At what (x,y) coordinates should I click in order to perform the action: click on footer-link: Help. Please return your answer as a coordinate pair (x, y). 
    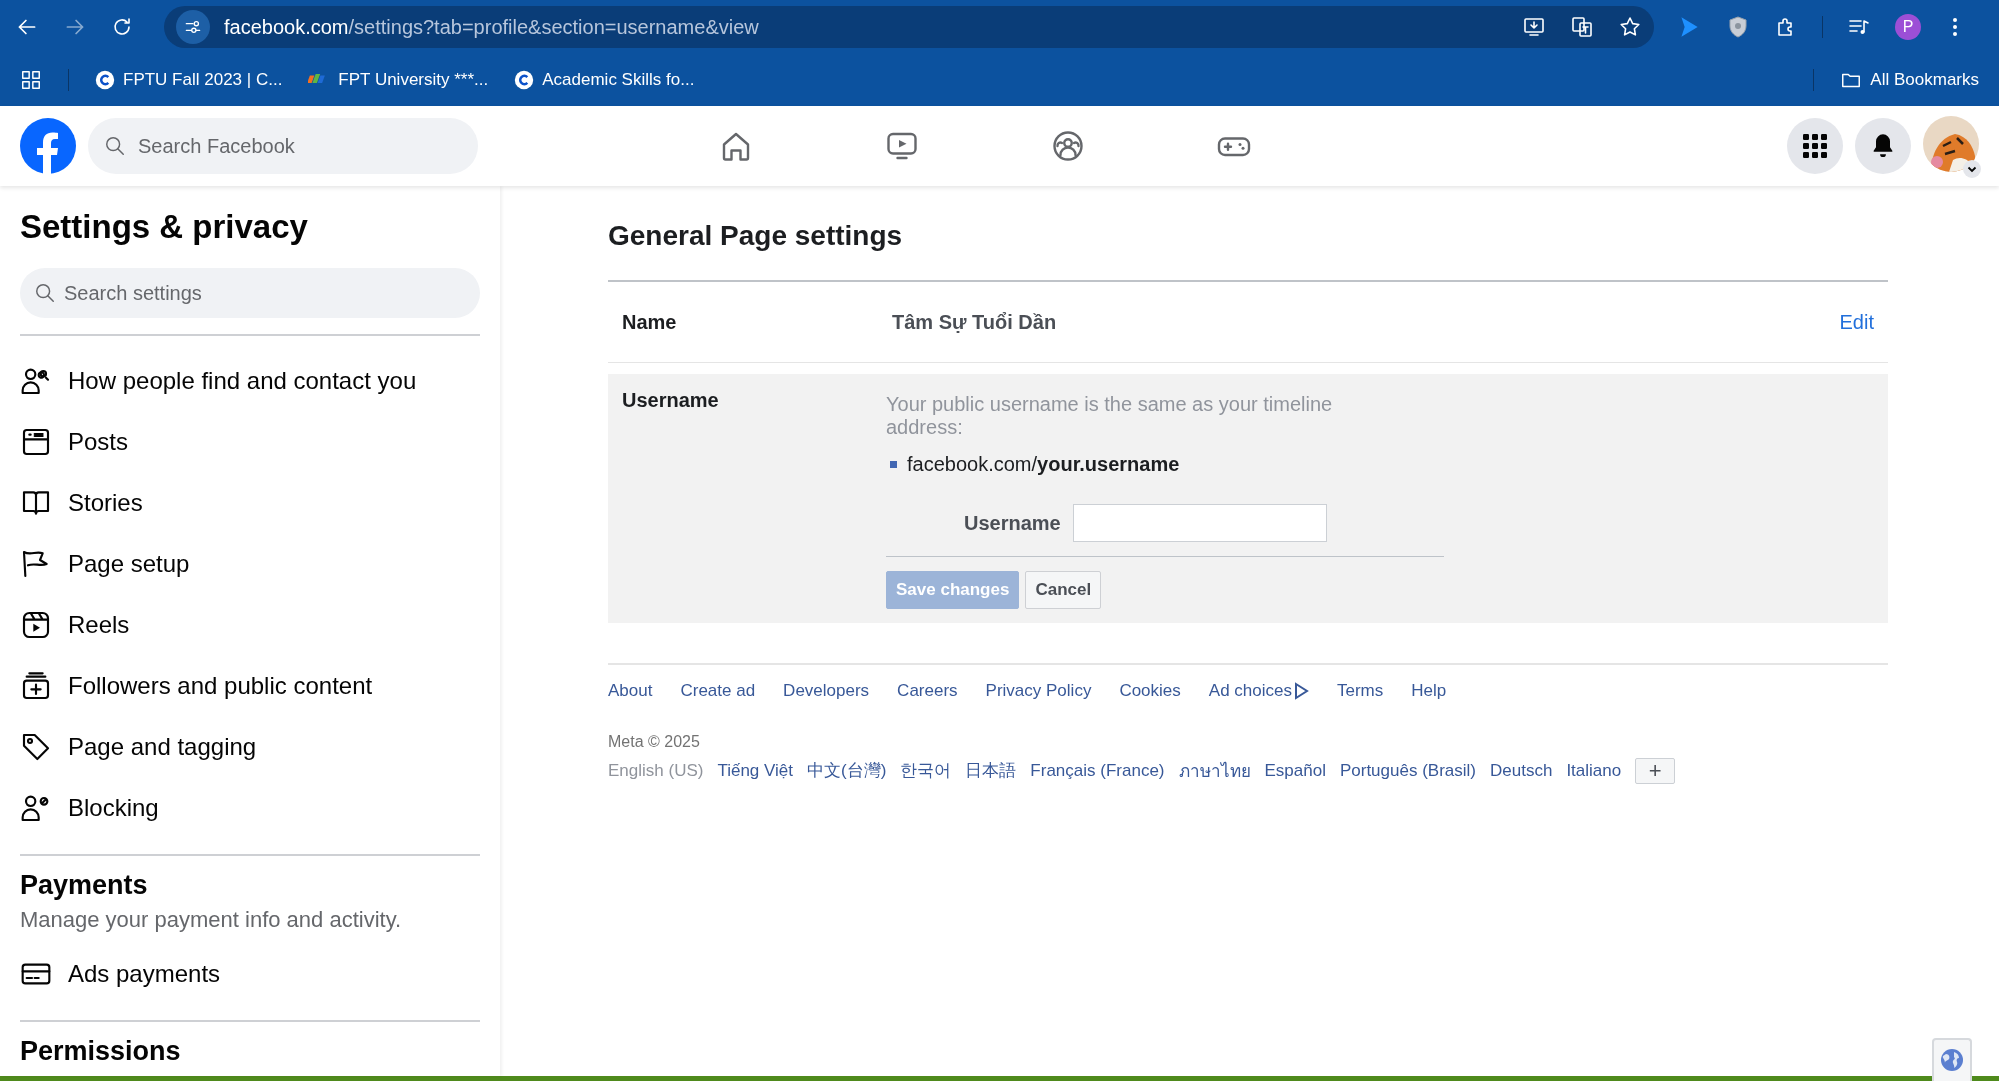
    Looking at the image, I should click on (1429, 691).